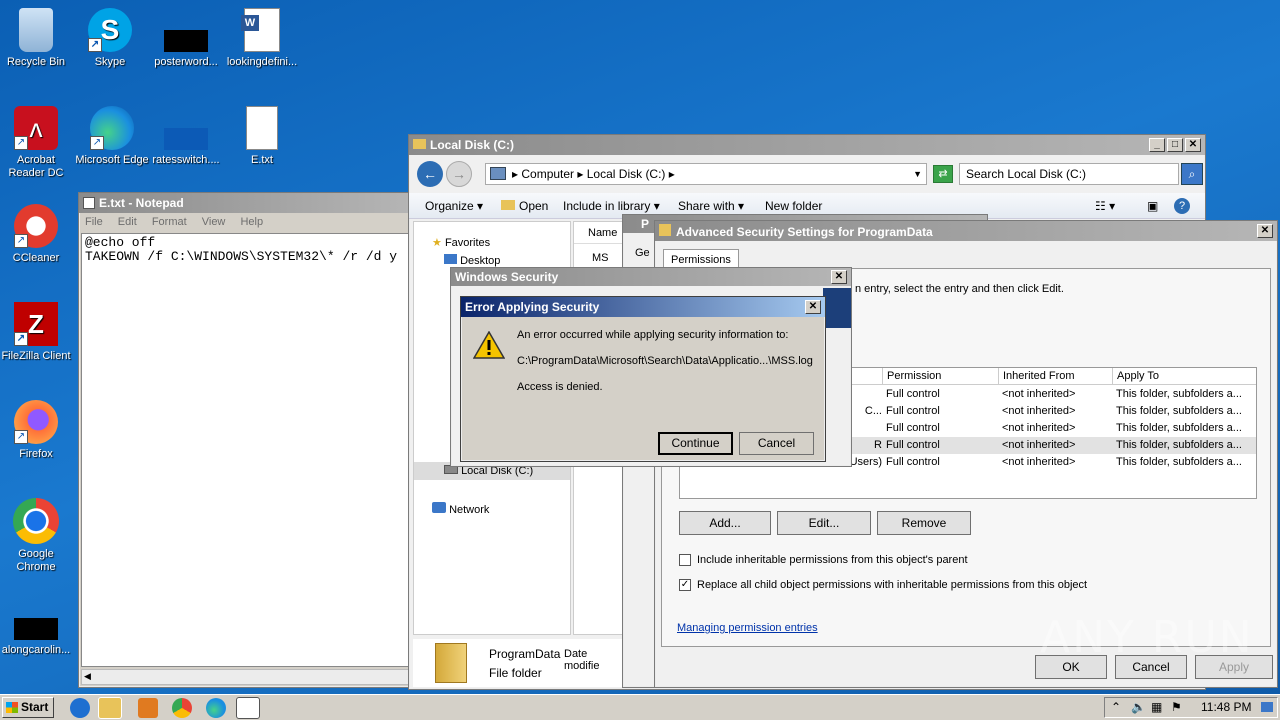  I want to click on refresh-button: ⇄, so click(943, 174).